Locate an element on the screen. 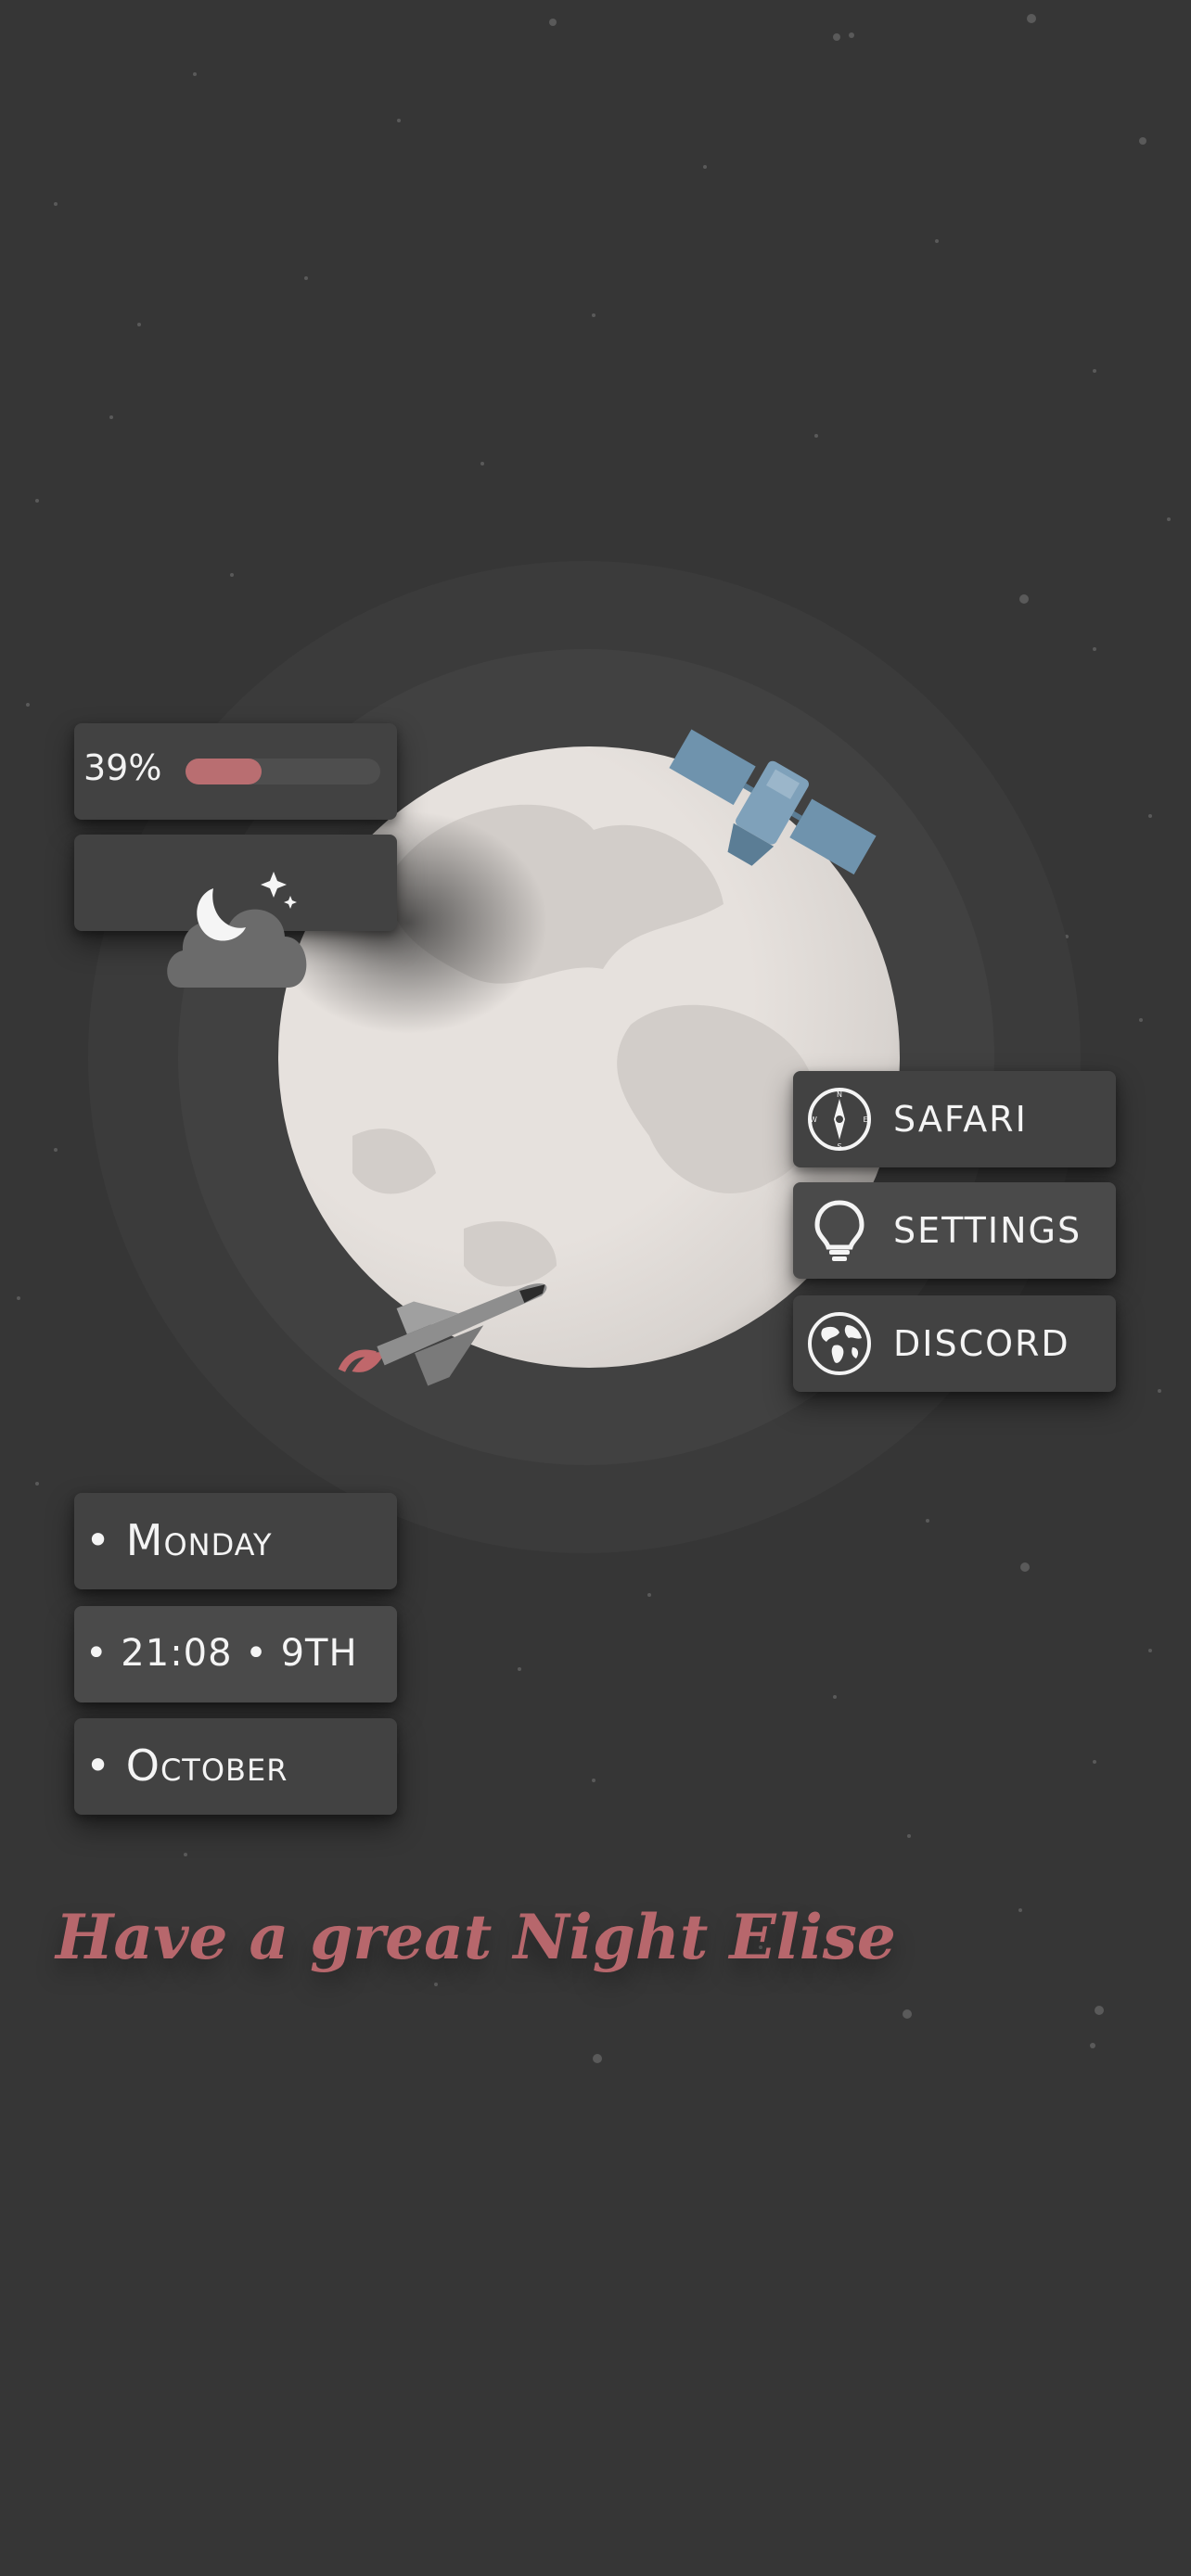  time-date-text: • 21:08 • 9TH is located at coordinates (222, 1653).